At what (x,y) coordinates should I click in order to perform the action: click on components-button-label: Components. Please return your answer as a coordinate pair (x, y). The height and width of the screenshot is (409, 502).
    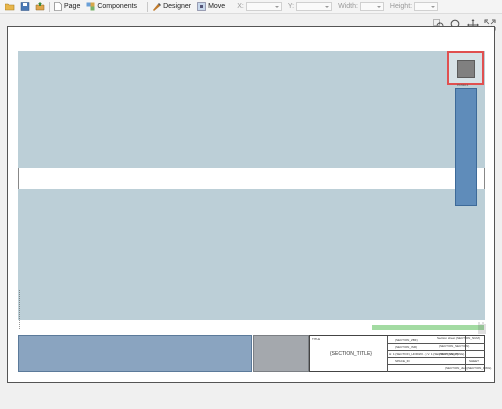
    Looking at the image, I should click on (117, 6).